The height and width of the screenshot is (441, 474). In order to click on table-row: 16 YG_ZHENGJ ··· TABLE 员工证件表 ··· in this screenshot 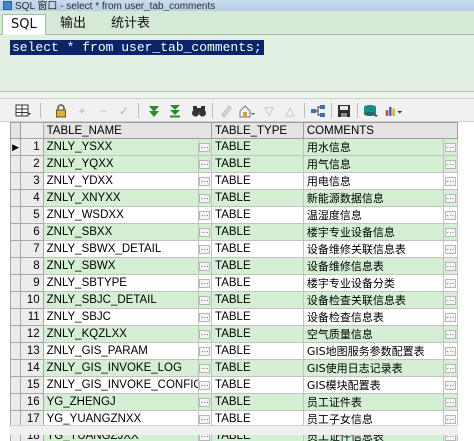, I will do `click(234, 402)`.